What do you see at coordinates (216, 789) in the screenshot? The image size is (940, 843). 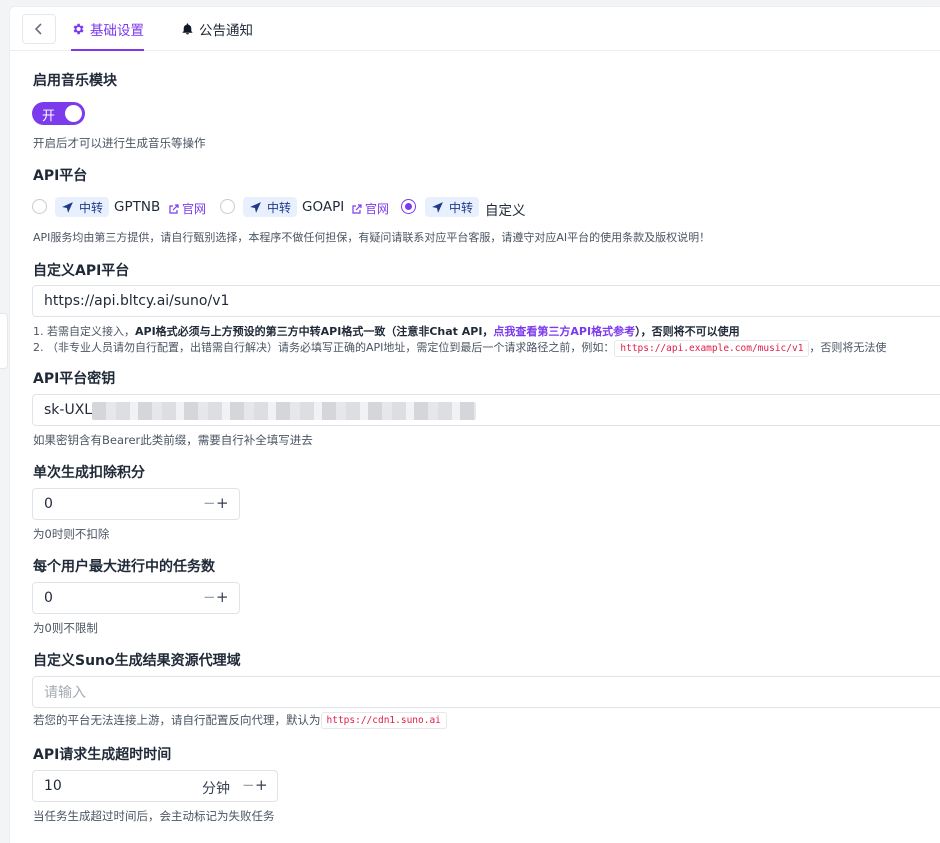 I see `timeout-unit: 分钟` at bounding box center [216, 789].